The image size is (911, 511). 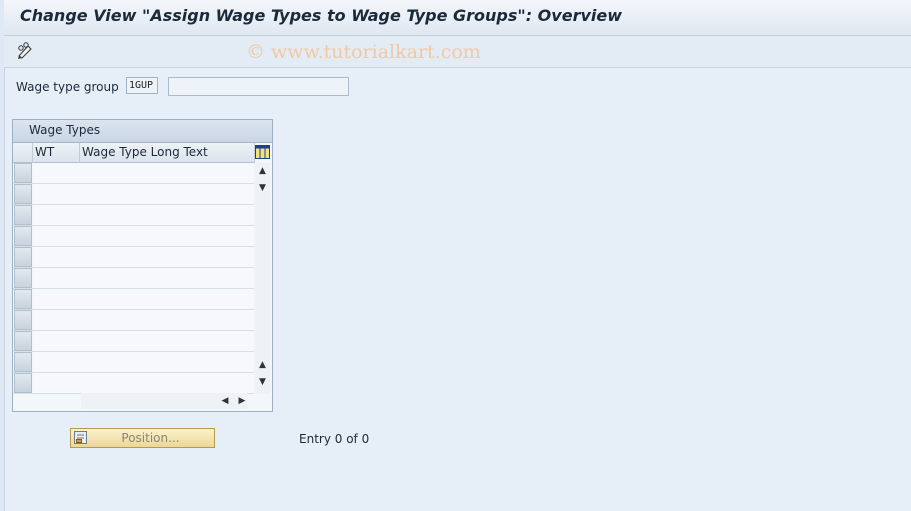 I want to click on wage-type-group-field: 1GUP, so click(x=142, y=85).